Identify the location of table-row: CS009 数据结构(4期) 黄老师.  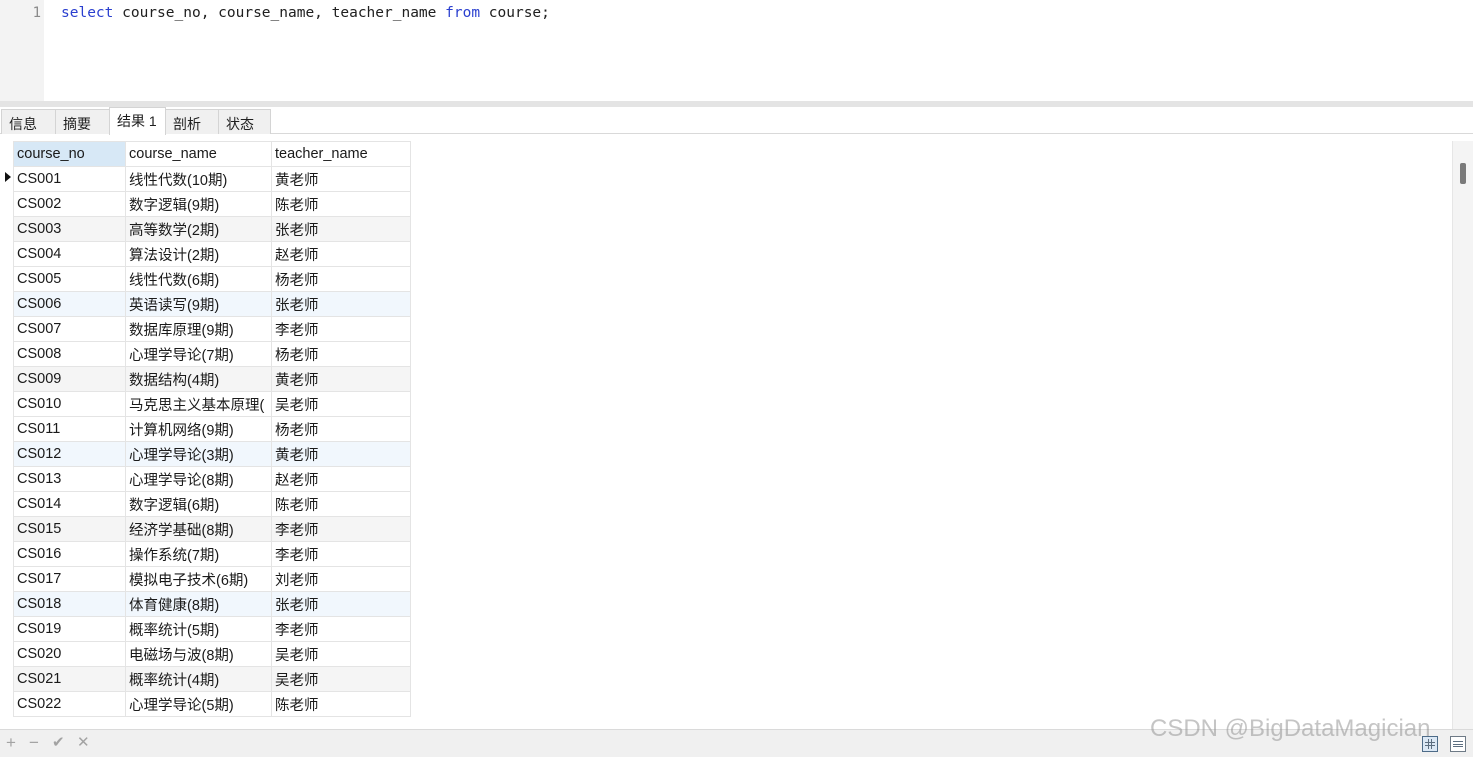
(212, 379).